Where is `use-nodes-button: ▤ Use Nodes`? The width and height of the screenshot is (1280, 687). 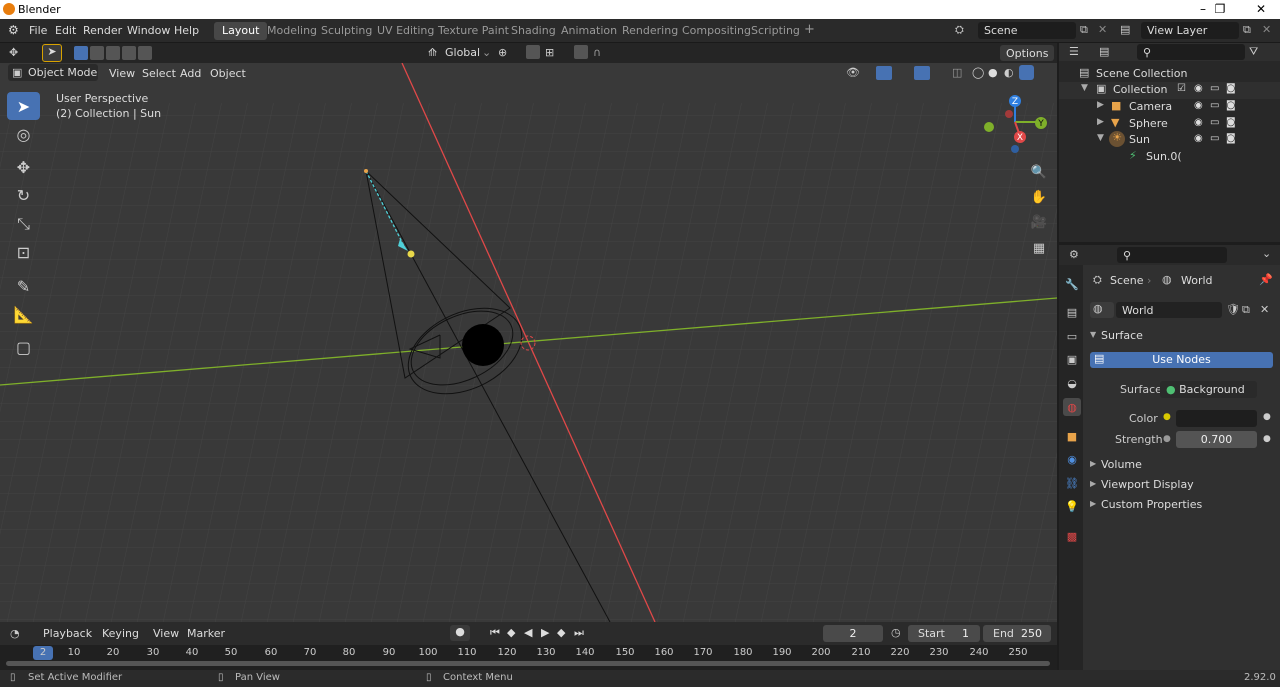 use-nodes-button: ▤ Use Nodes is located at coordinates (1181, 360).